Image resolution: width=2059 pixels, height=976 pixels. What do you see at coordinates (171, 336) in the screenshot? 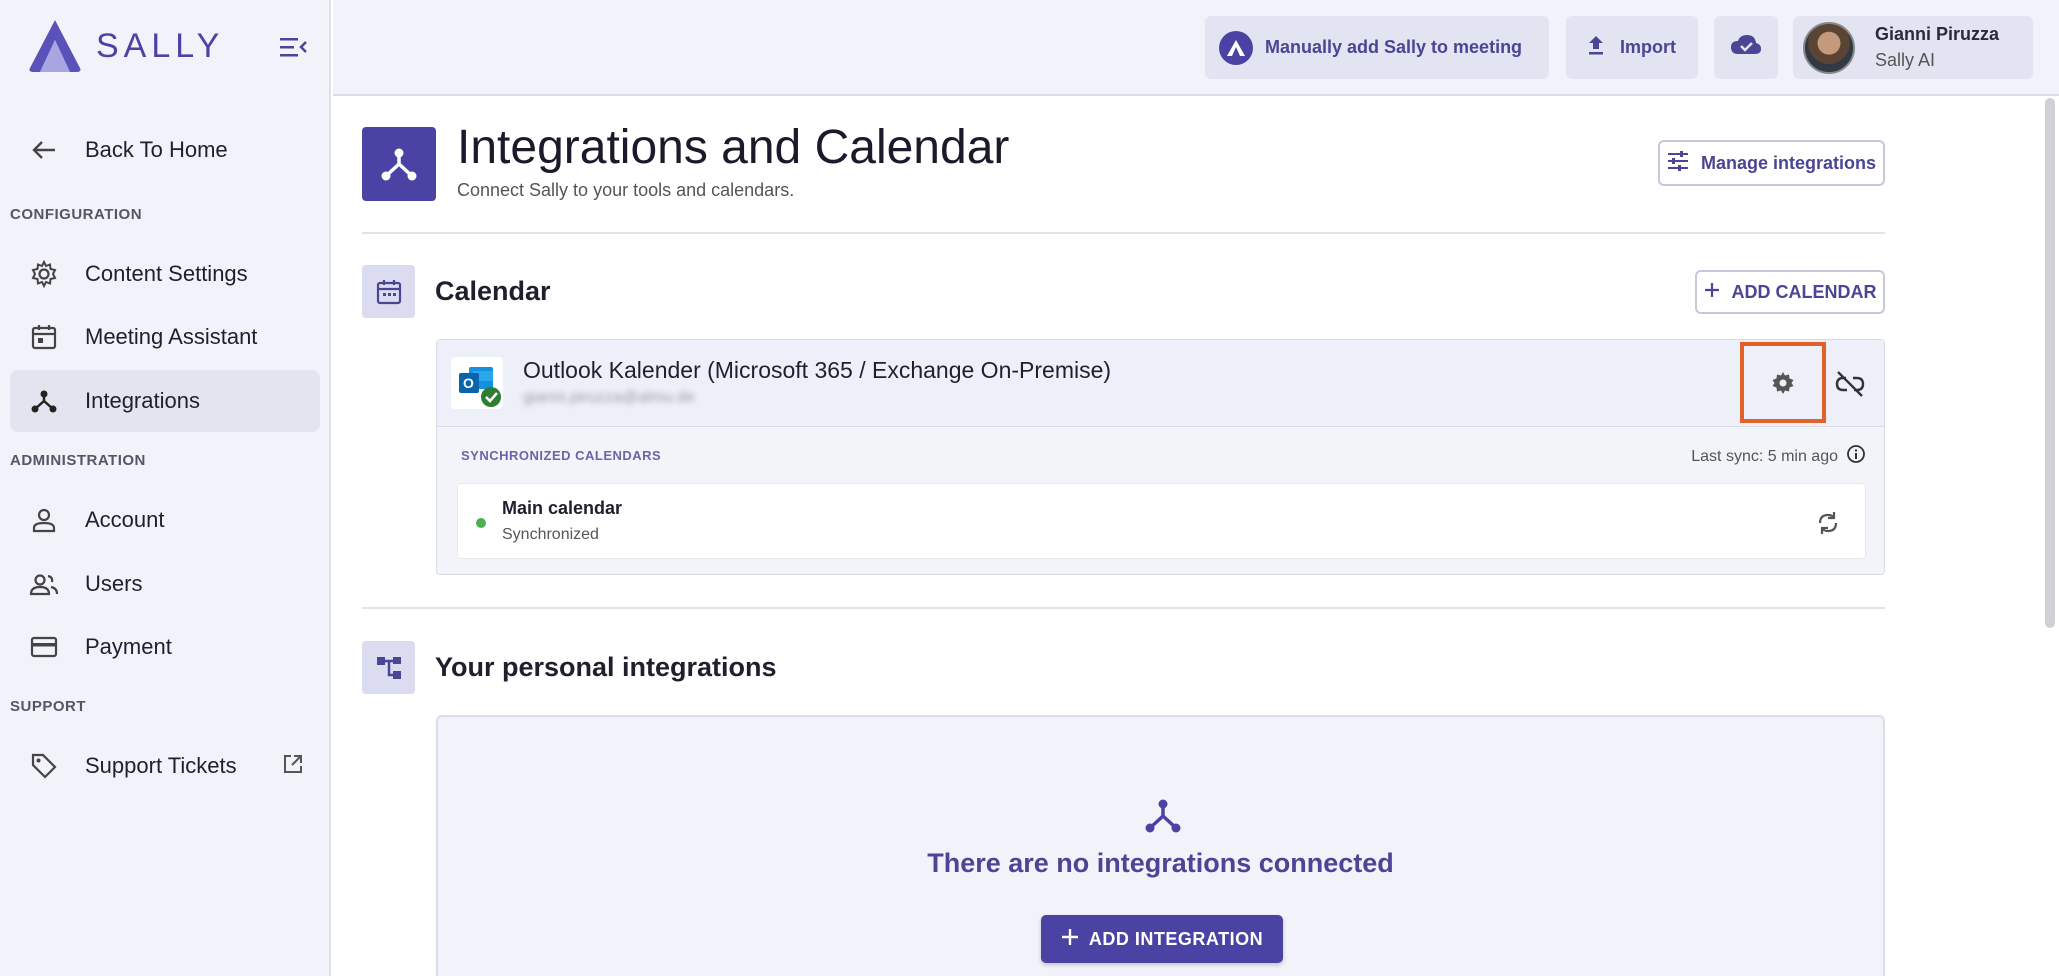
I see `sidebar-item-label: Meeting Assistant` at bounding box center [171, 336].